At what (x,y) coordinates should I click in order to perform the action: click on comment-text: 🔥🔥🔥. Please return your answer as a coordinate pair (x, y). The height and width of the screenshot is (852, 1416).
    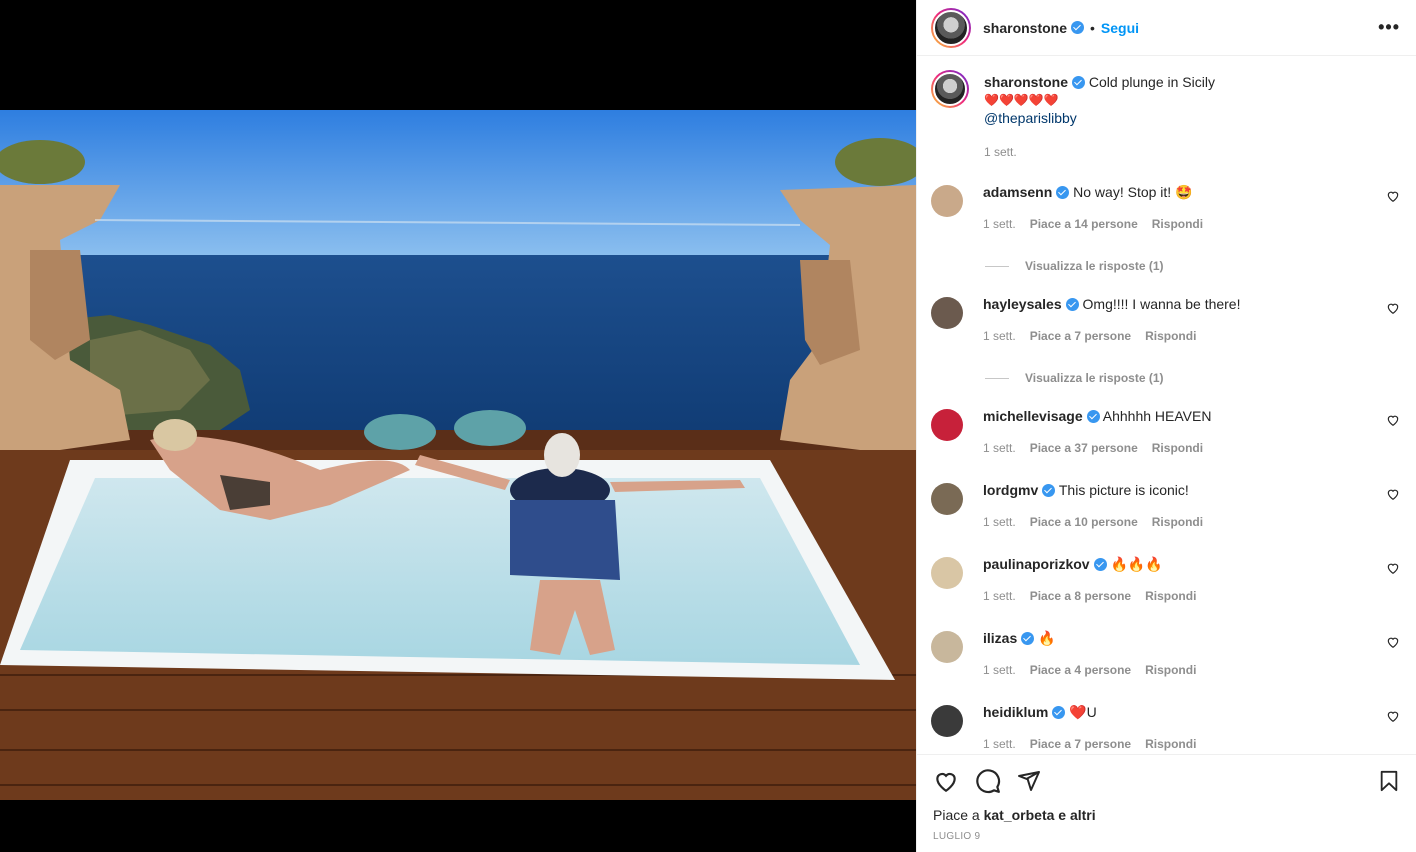
    Looking at the image, I should click on (1136, 564).